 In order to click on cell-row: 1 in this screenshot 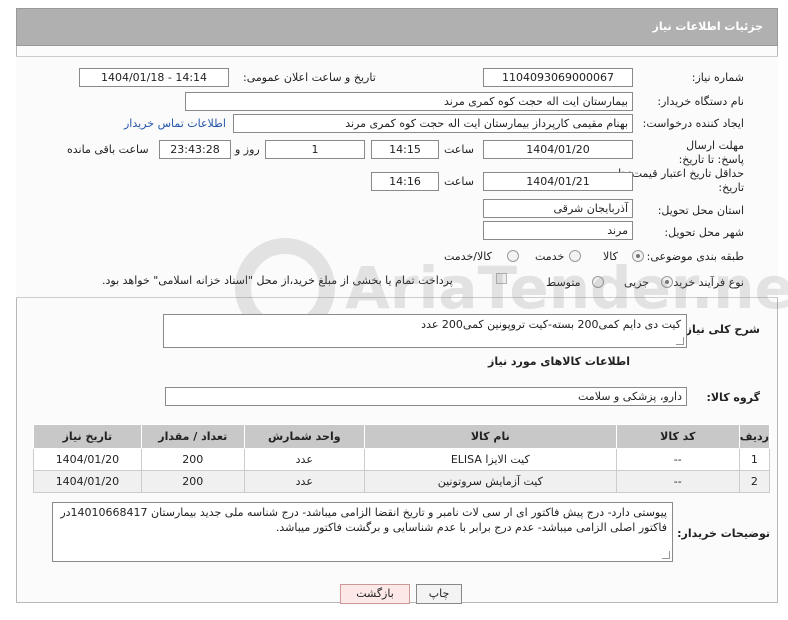, I will do `click(754, 459)`.